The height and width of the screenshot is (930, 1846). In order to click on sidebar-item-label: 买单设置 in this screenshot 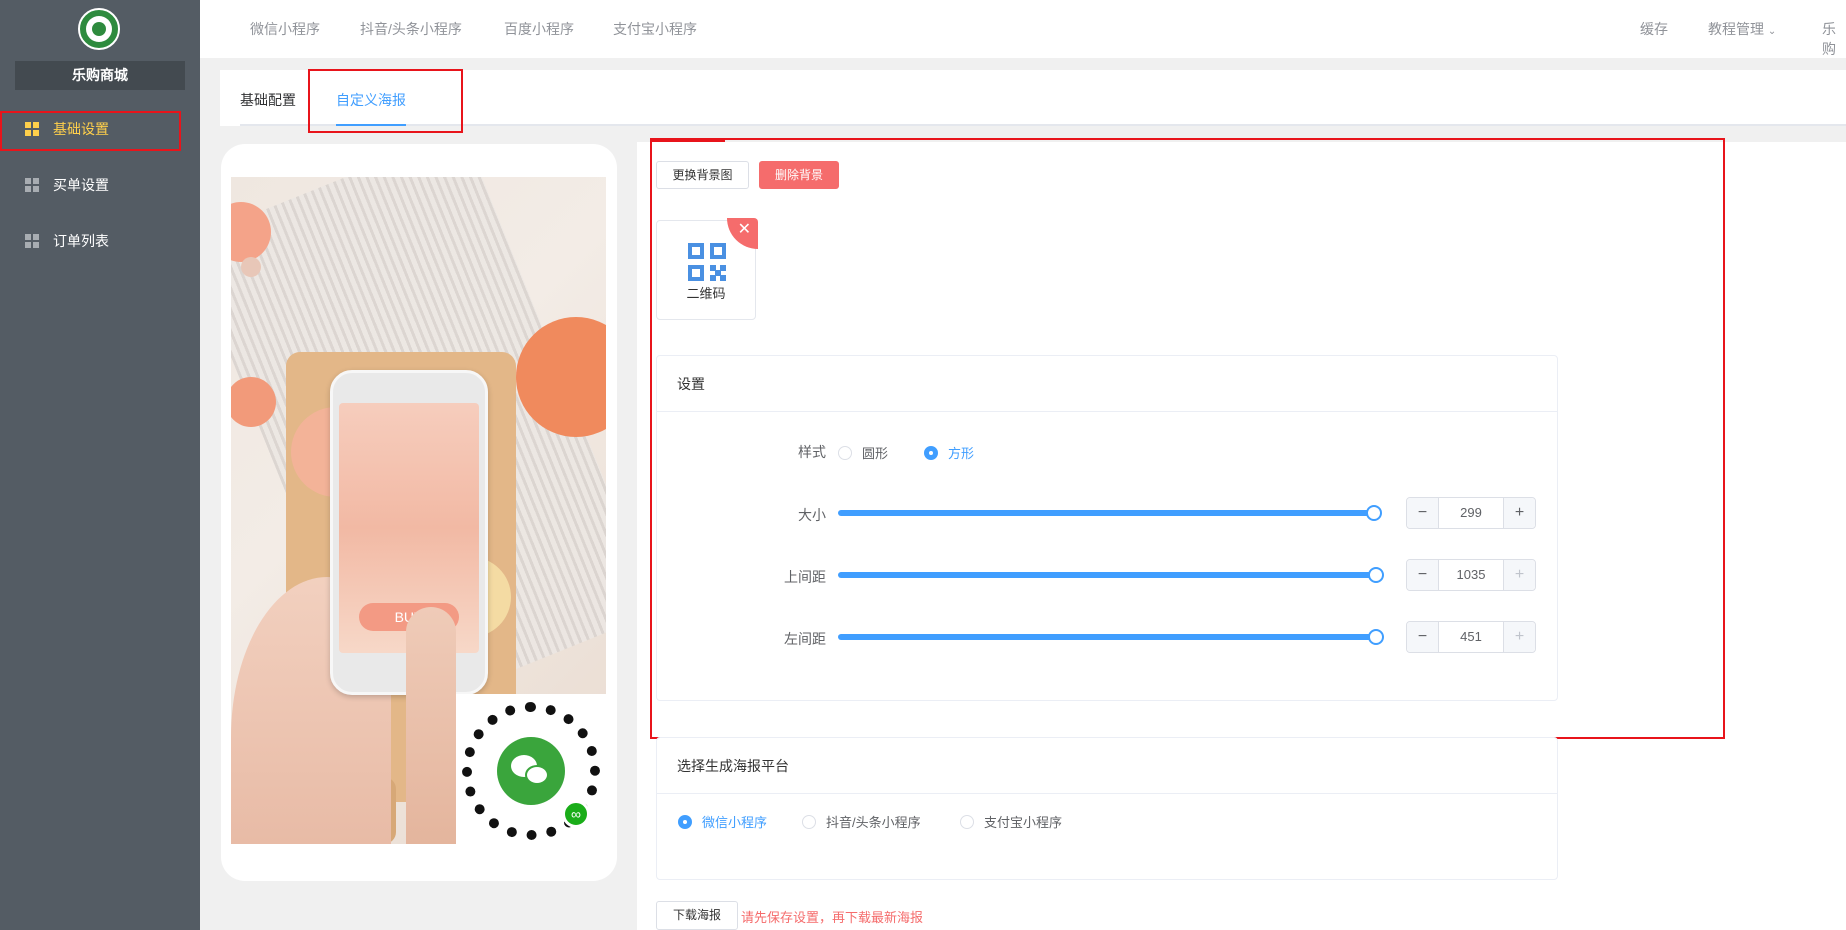, I will do `click(81, 185)`.